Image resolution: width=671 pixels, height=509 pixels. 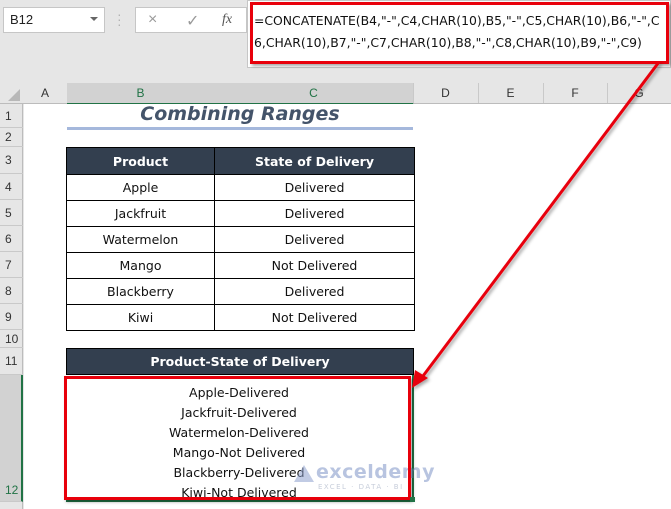 I want to click on enter-icon: ✓, so click(x=192, y=21).